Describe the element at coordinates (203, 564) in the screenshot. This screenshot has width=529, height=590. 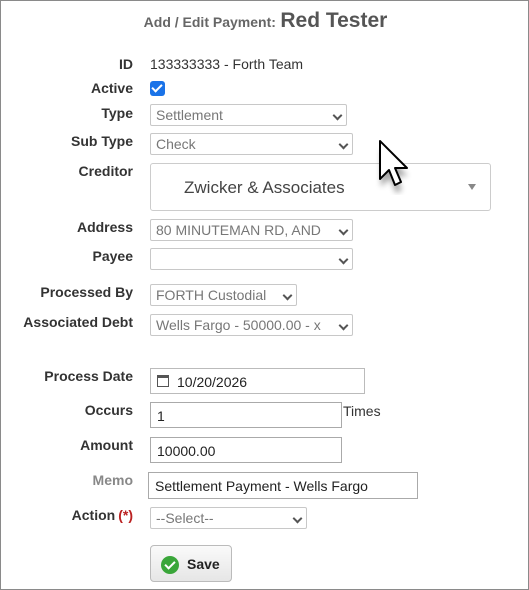
I see `save-button-label: Save` at that location.